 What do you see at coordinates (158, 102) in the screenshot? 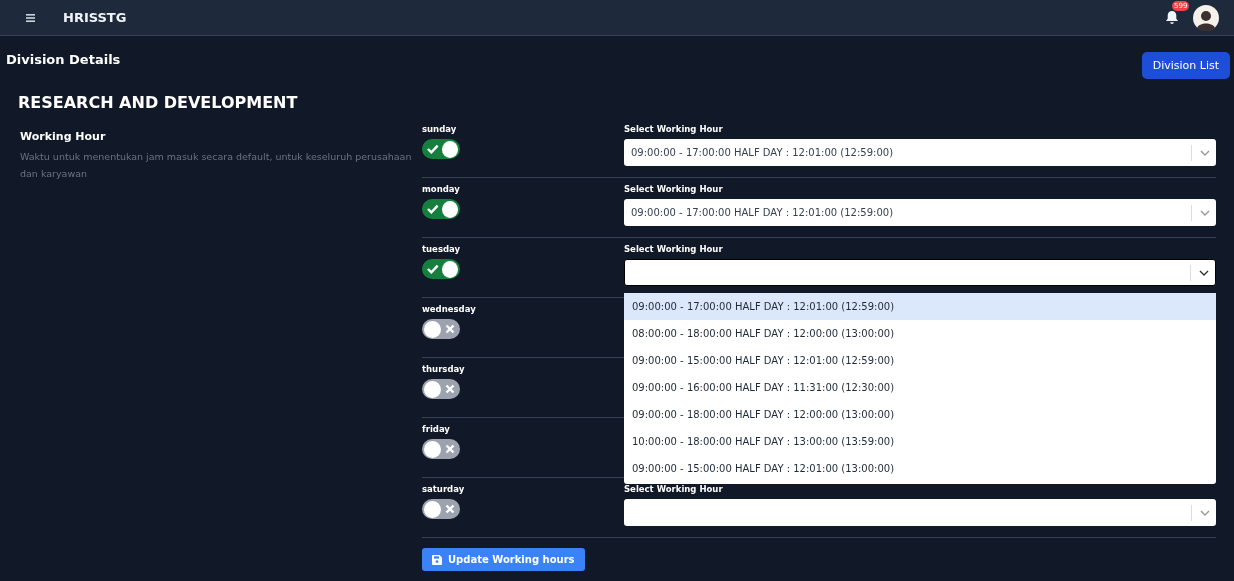
I see `division-name: RESEARCH AND DEVELOPMENT` at bounding box center [158, 102].